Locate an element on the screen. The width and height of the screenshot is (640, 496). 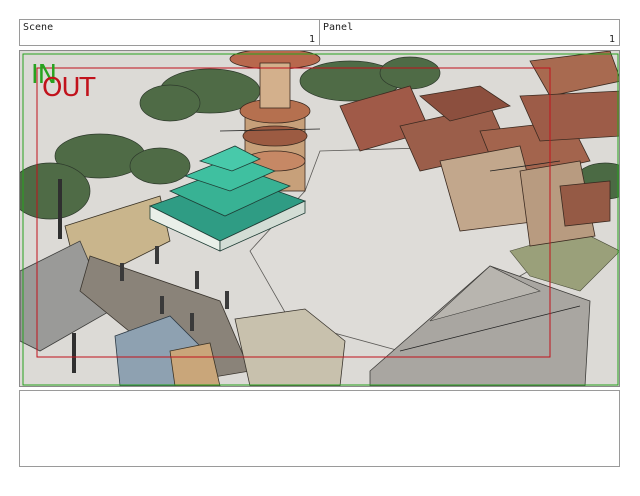
panel-label: Panel is located at coordinates (338, 27).